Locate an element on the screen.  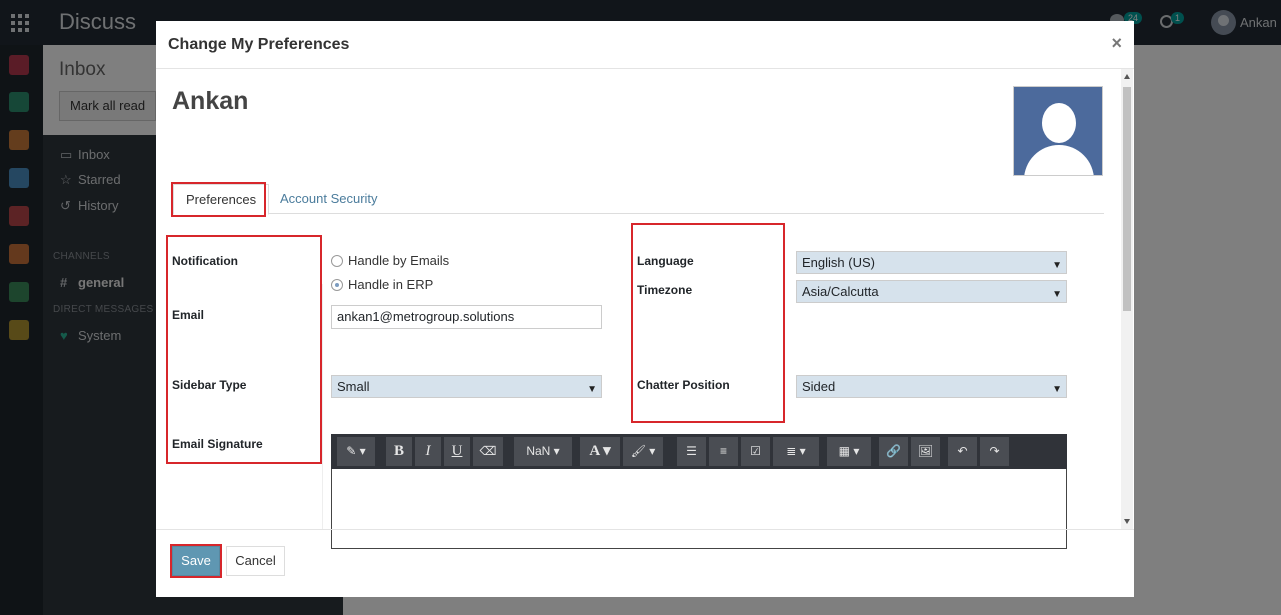
highlight-box-left-labels is located at coordinates (244, 349).